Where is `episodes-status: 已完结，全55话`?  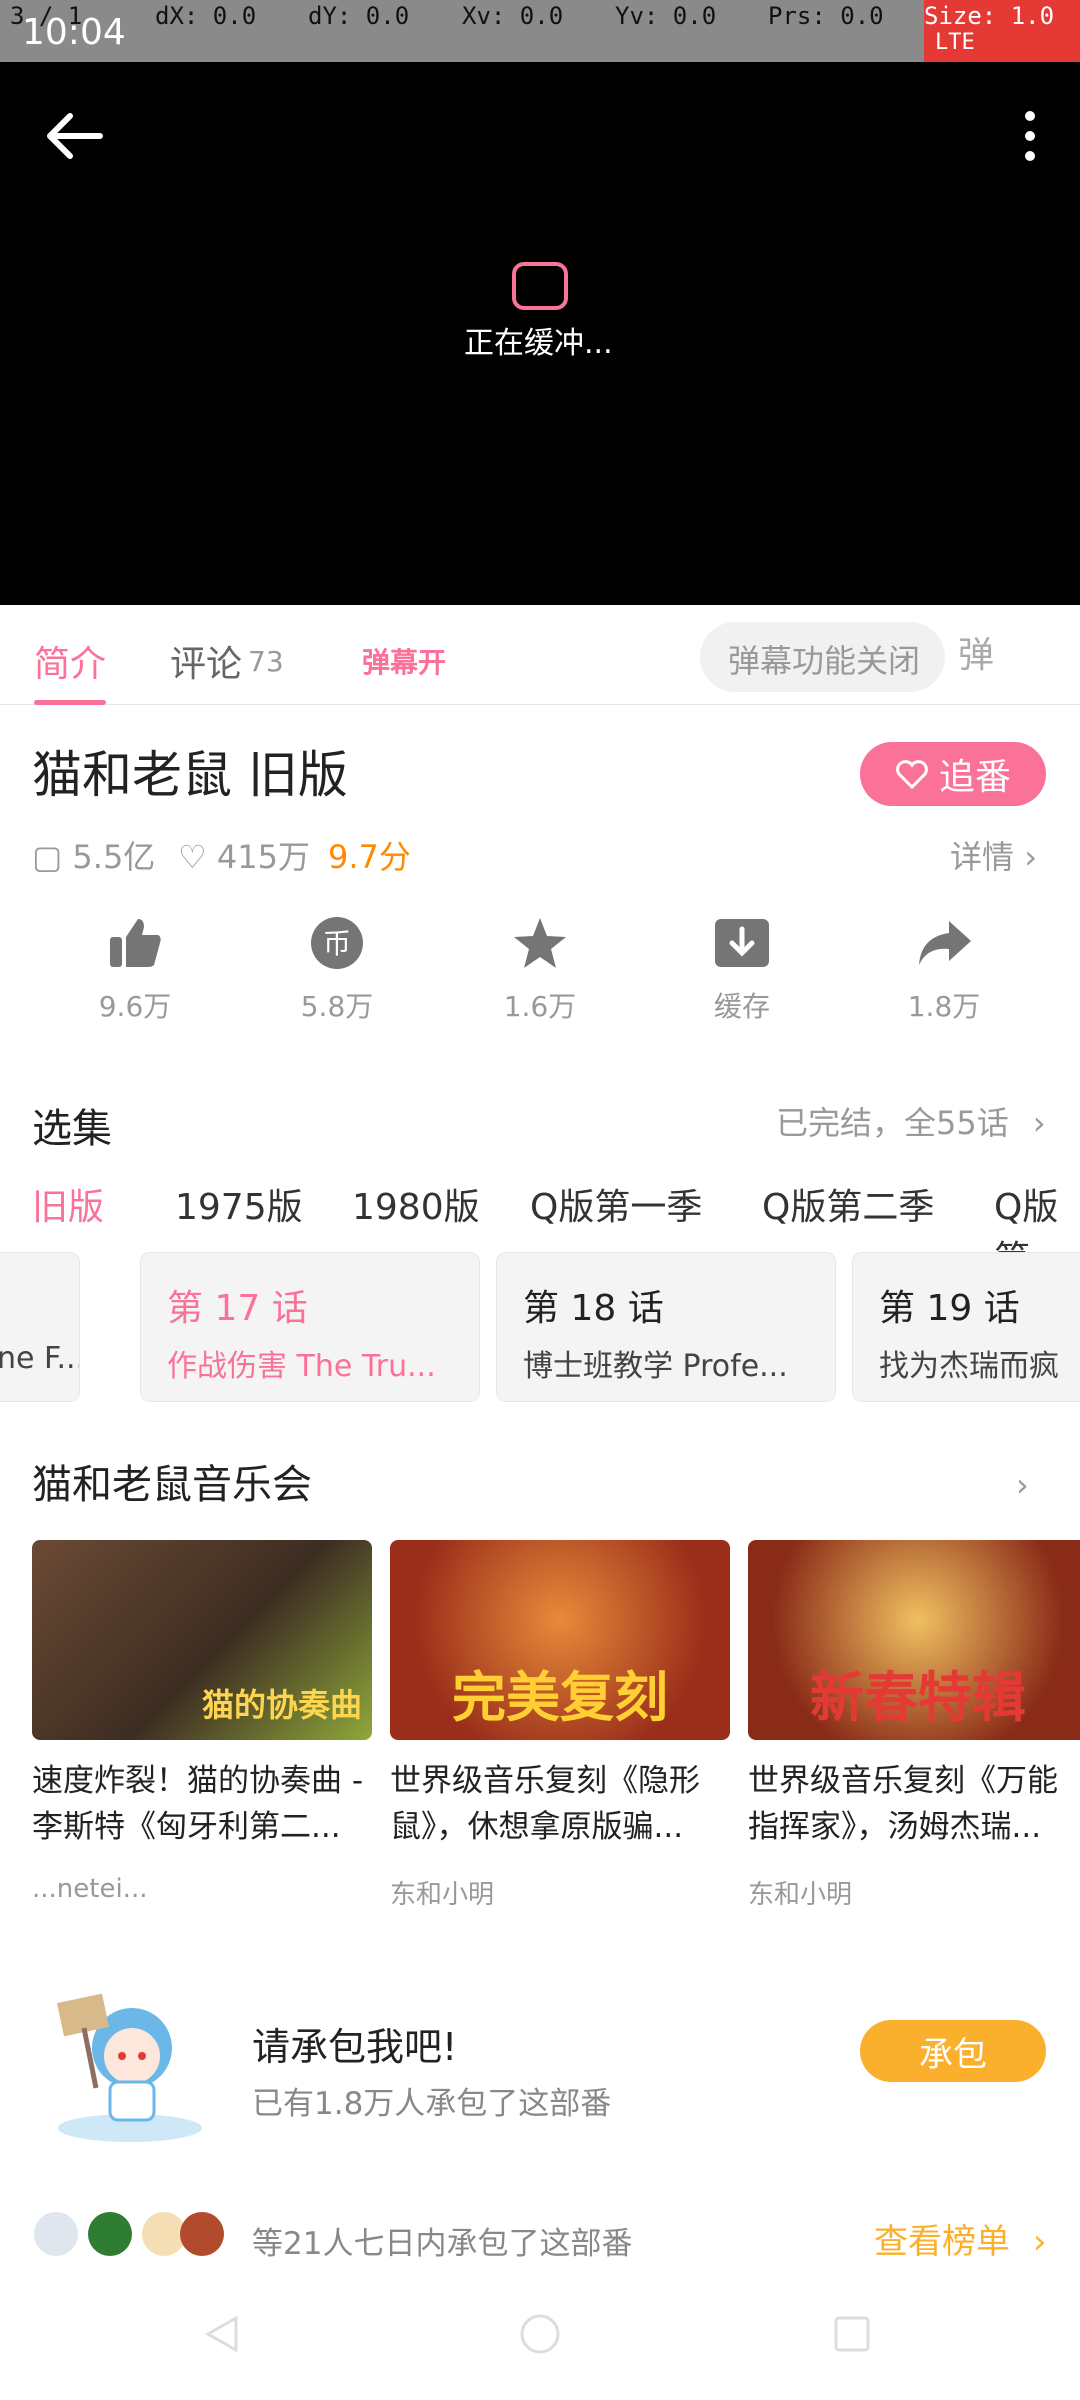 episodes-status: 已完结，全55话 is located at coordinates (892, 1123).